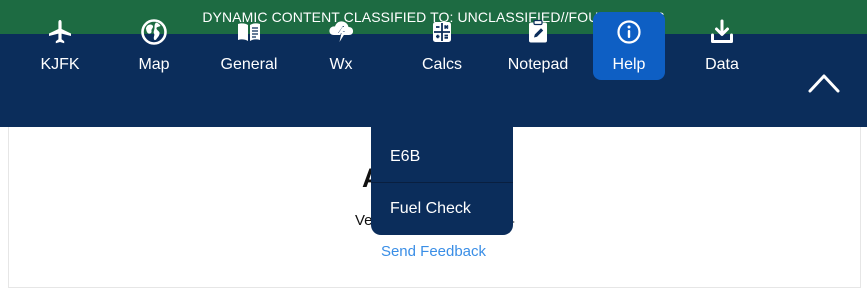 The height and width of the screenshot is (292, 867). I want to click on toolbar-item-general: General, so click(249, 46).